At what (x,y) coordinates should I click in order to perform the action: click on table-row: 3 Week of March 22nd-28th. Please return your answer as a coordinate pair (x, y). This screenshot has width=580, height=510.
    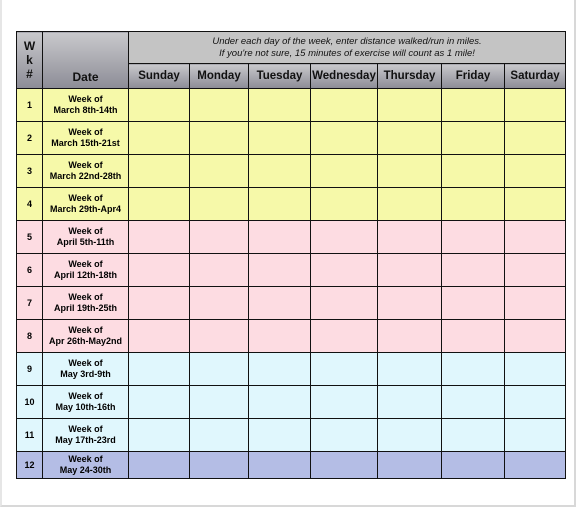
    Looking at the image, I should click on (291, 171).